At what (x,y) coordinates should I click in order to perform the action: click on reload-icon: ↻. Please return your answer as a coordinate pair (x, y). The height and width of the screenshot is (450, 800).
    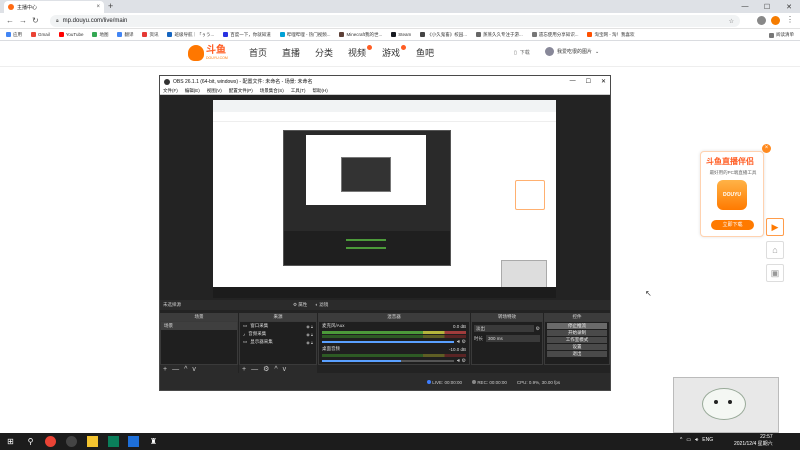
    Looking at the image, I should click on (35, 21).